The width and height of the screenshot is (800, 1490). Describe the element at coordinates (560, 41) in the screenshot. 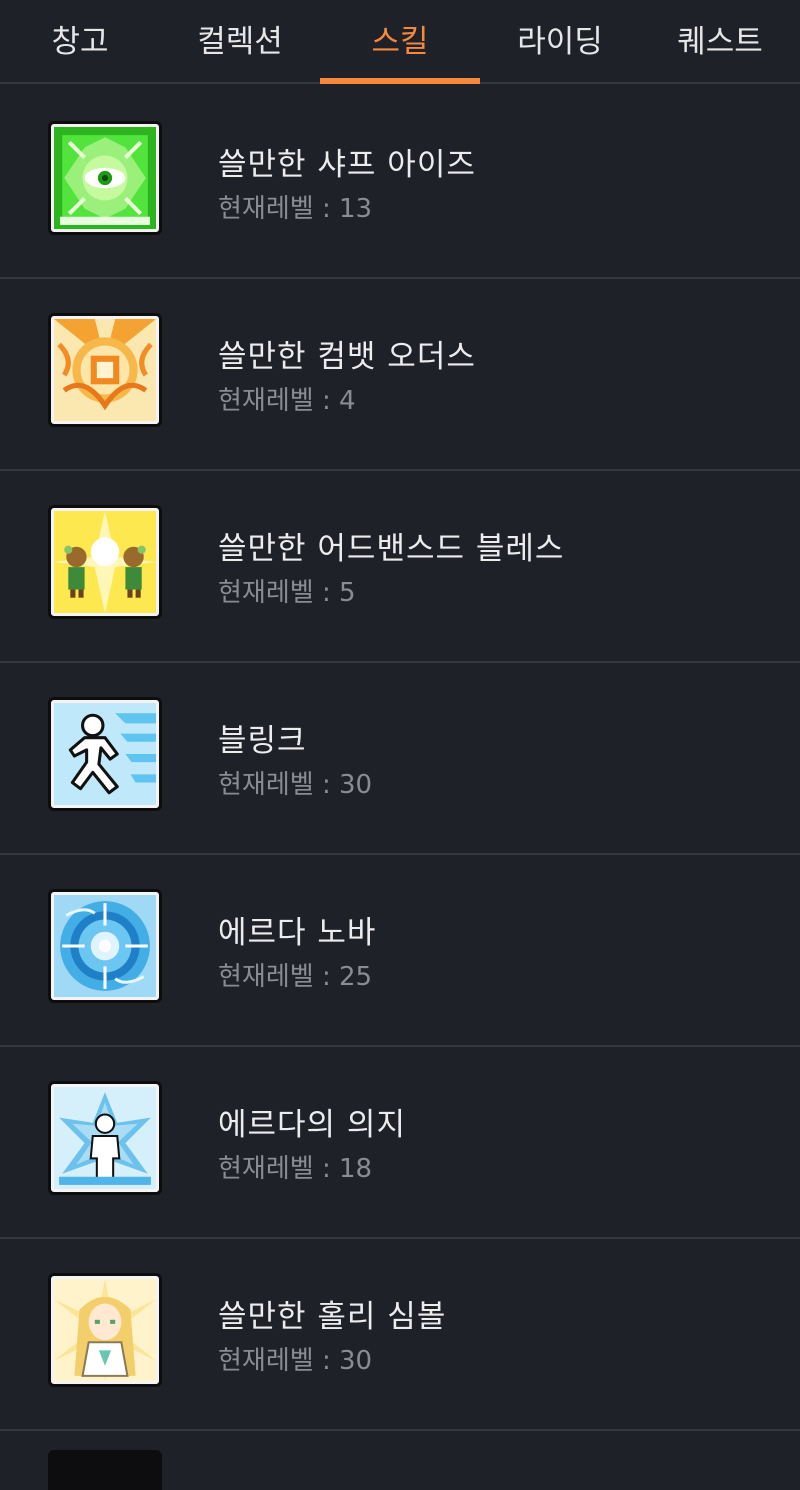

I see `tab-riding: 라이딩` at that location.